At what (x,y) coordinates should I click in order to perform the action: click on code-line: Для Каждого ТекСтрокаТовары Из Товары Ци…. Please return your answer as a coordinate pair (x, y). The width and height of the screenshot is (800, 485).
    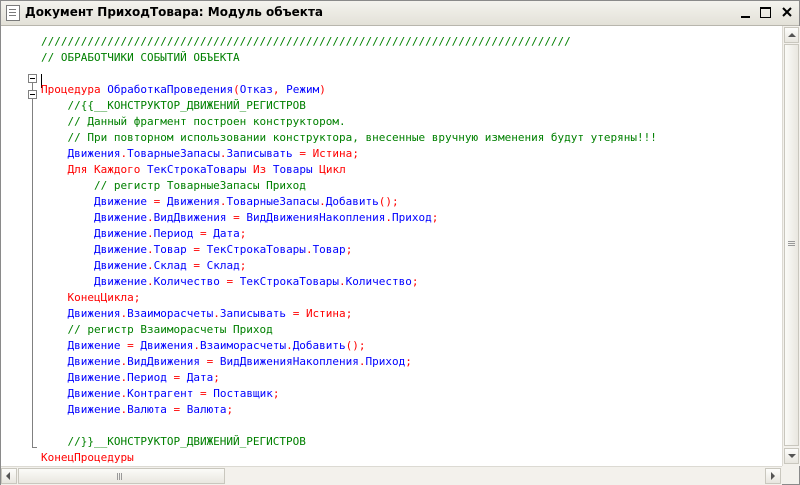
    Looking at the image, I should click on (206, 169).